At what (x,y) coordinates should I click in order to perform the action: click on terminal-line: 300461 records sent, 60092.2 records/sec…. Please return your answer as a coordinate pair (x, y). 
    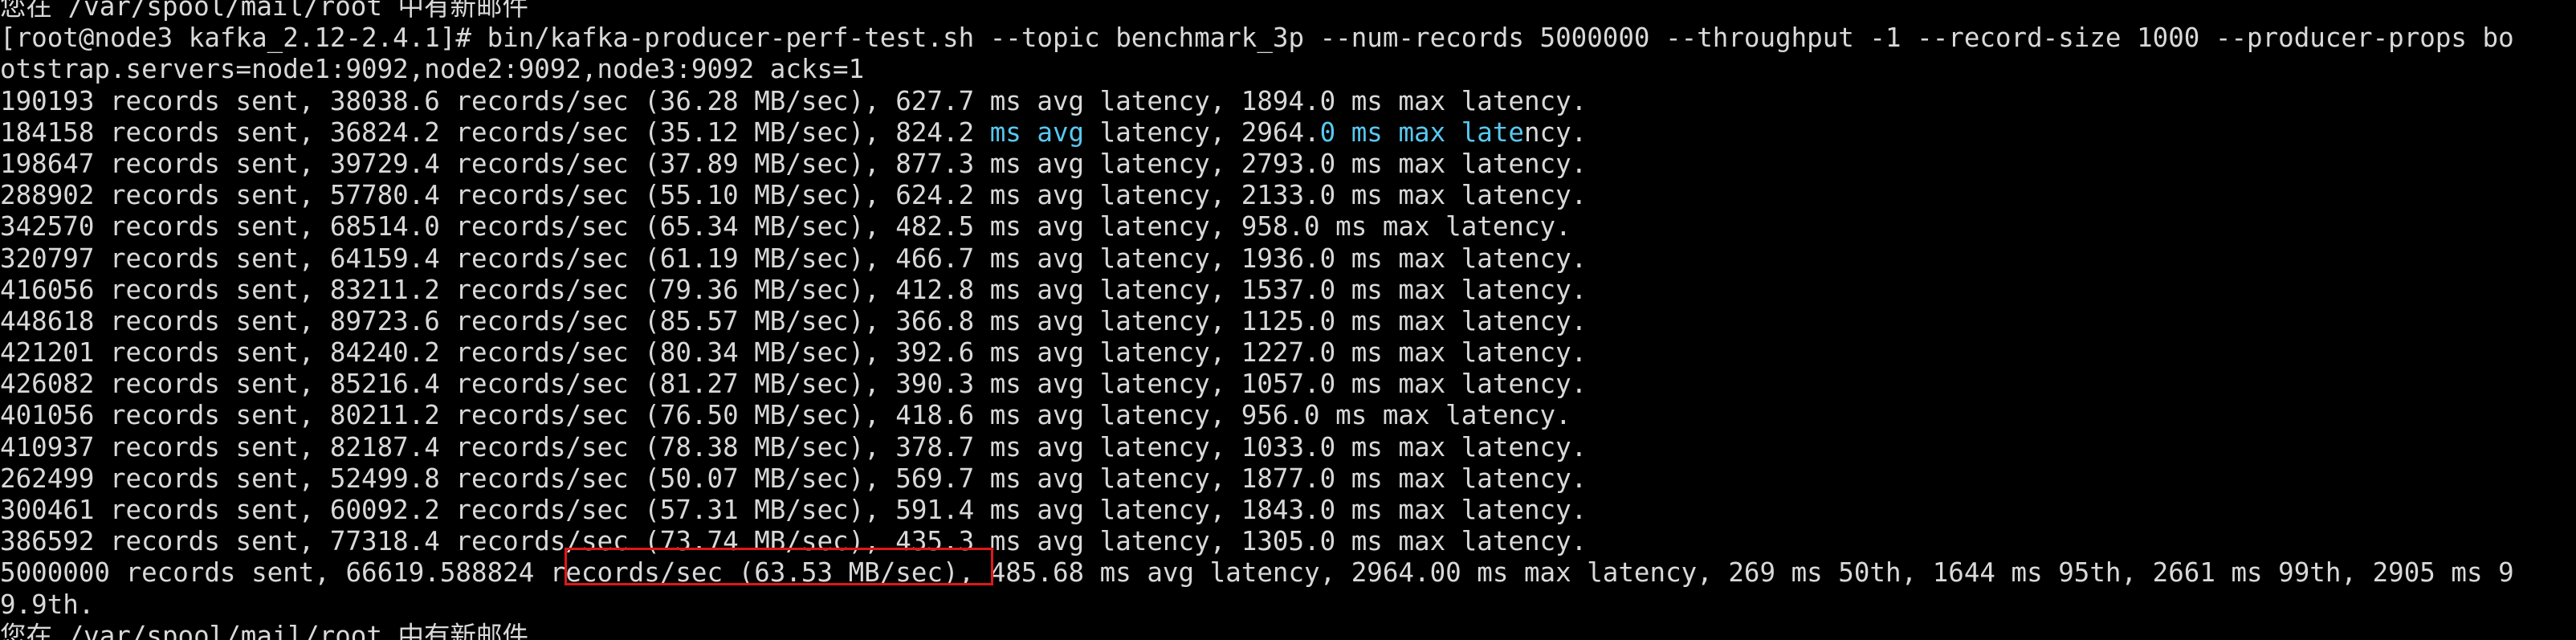
    Looking at the image, I should click on (1288, 510).